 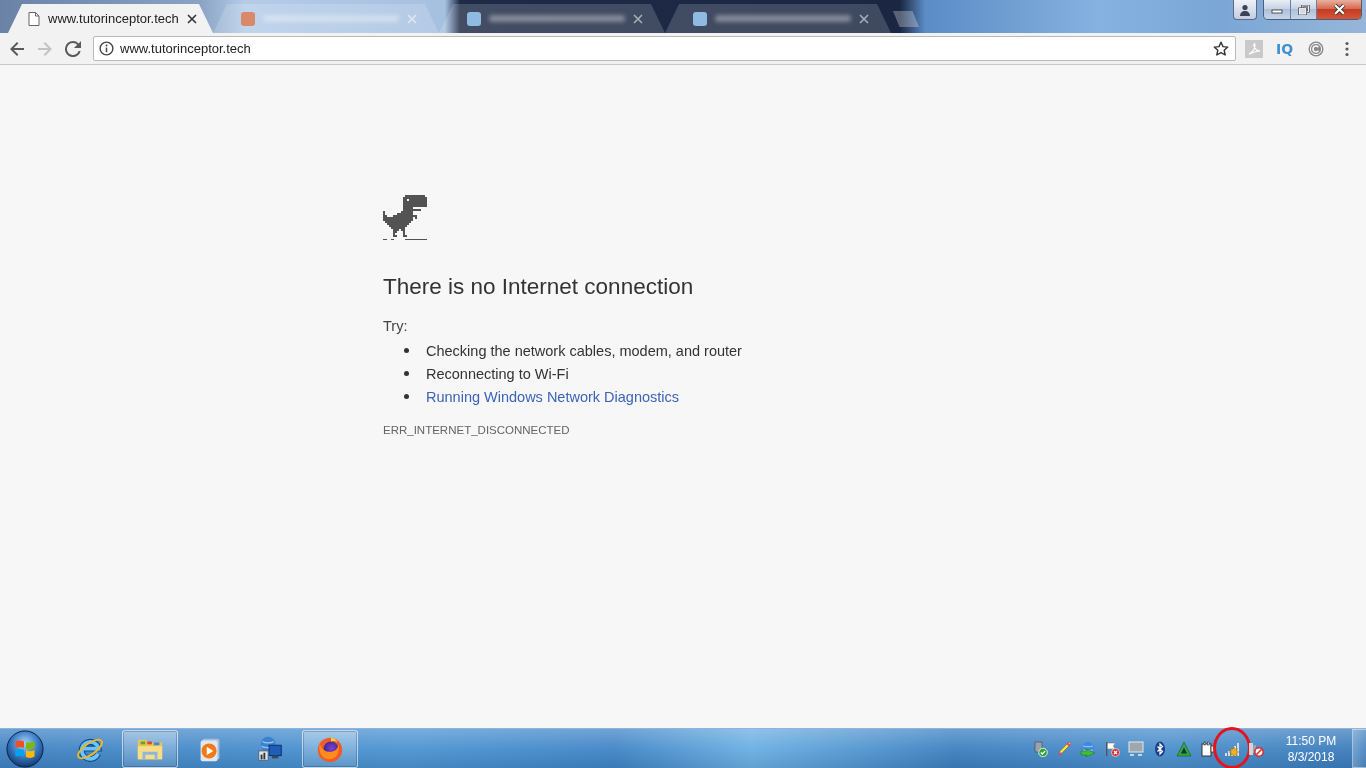 I want to click on profile-button, so click(x=1245, y=10).